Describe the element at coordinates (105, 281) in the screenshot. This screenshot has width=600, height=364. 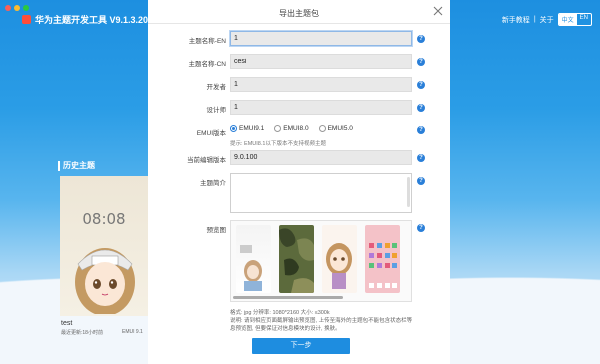
I see `theme-girl-illustration` at that location.